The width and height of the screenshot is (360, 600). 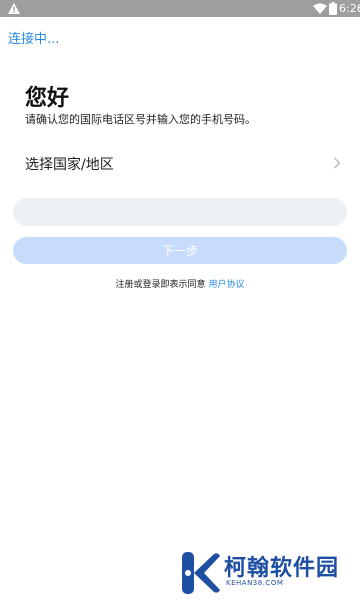 I want to click on page-subtitle: 请确认您的国际电话区号并输入您的手机号码。, so click(x=140, y=119).